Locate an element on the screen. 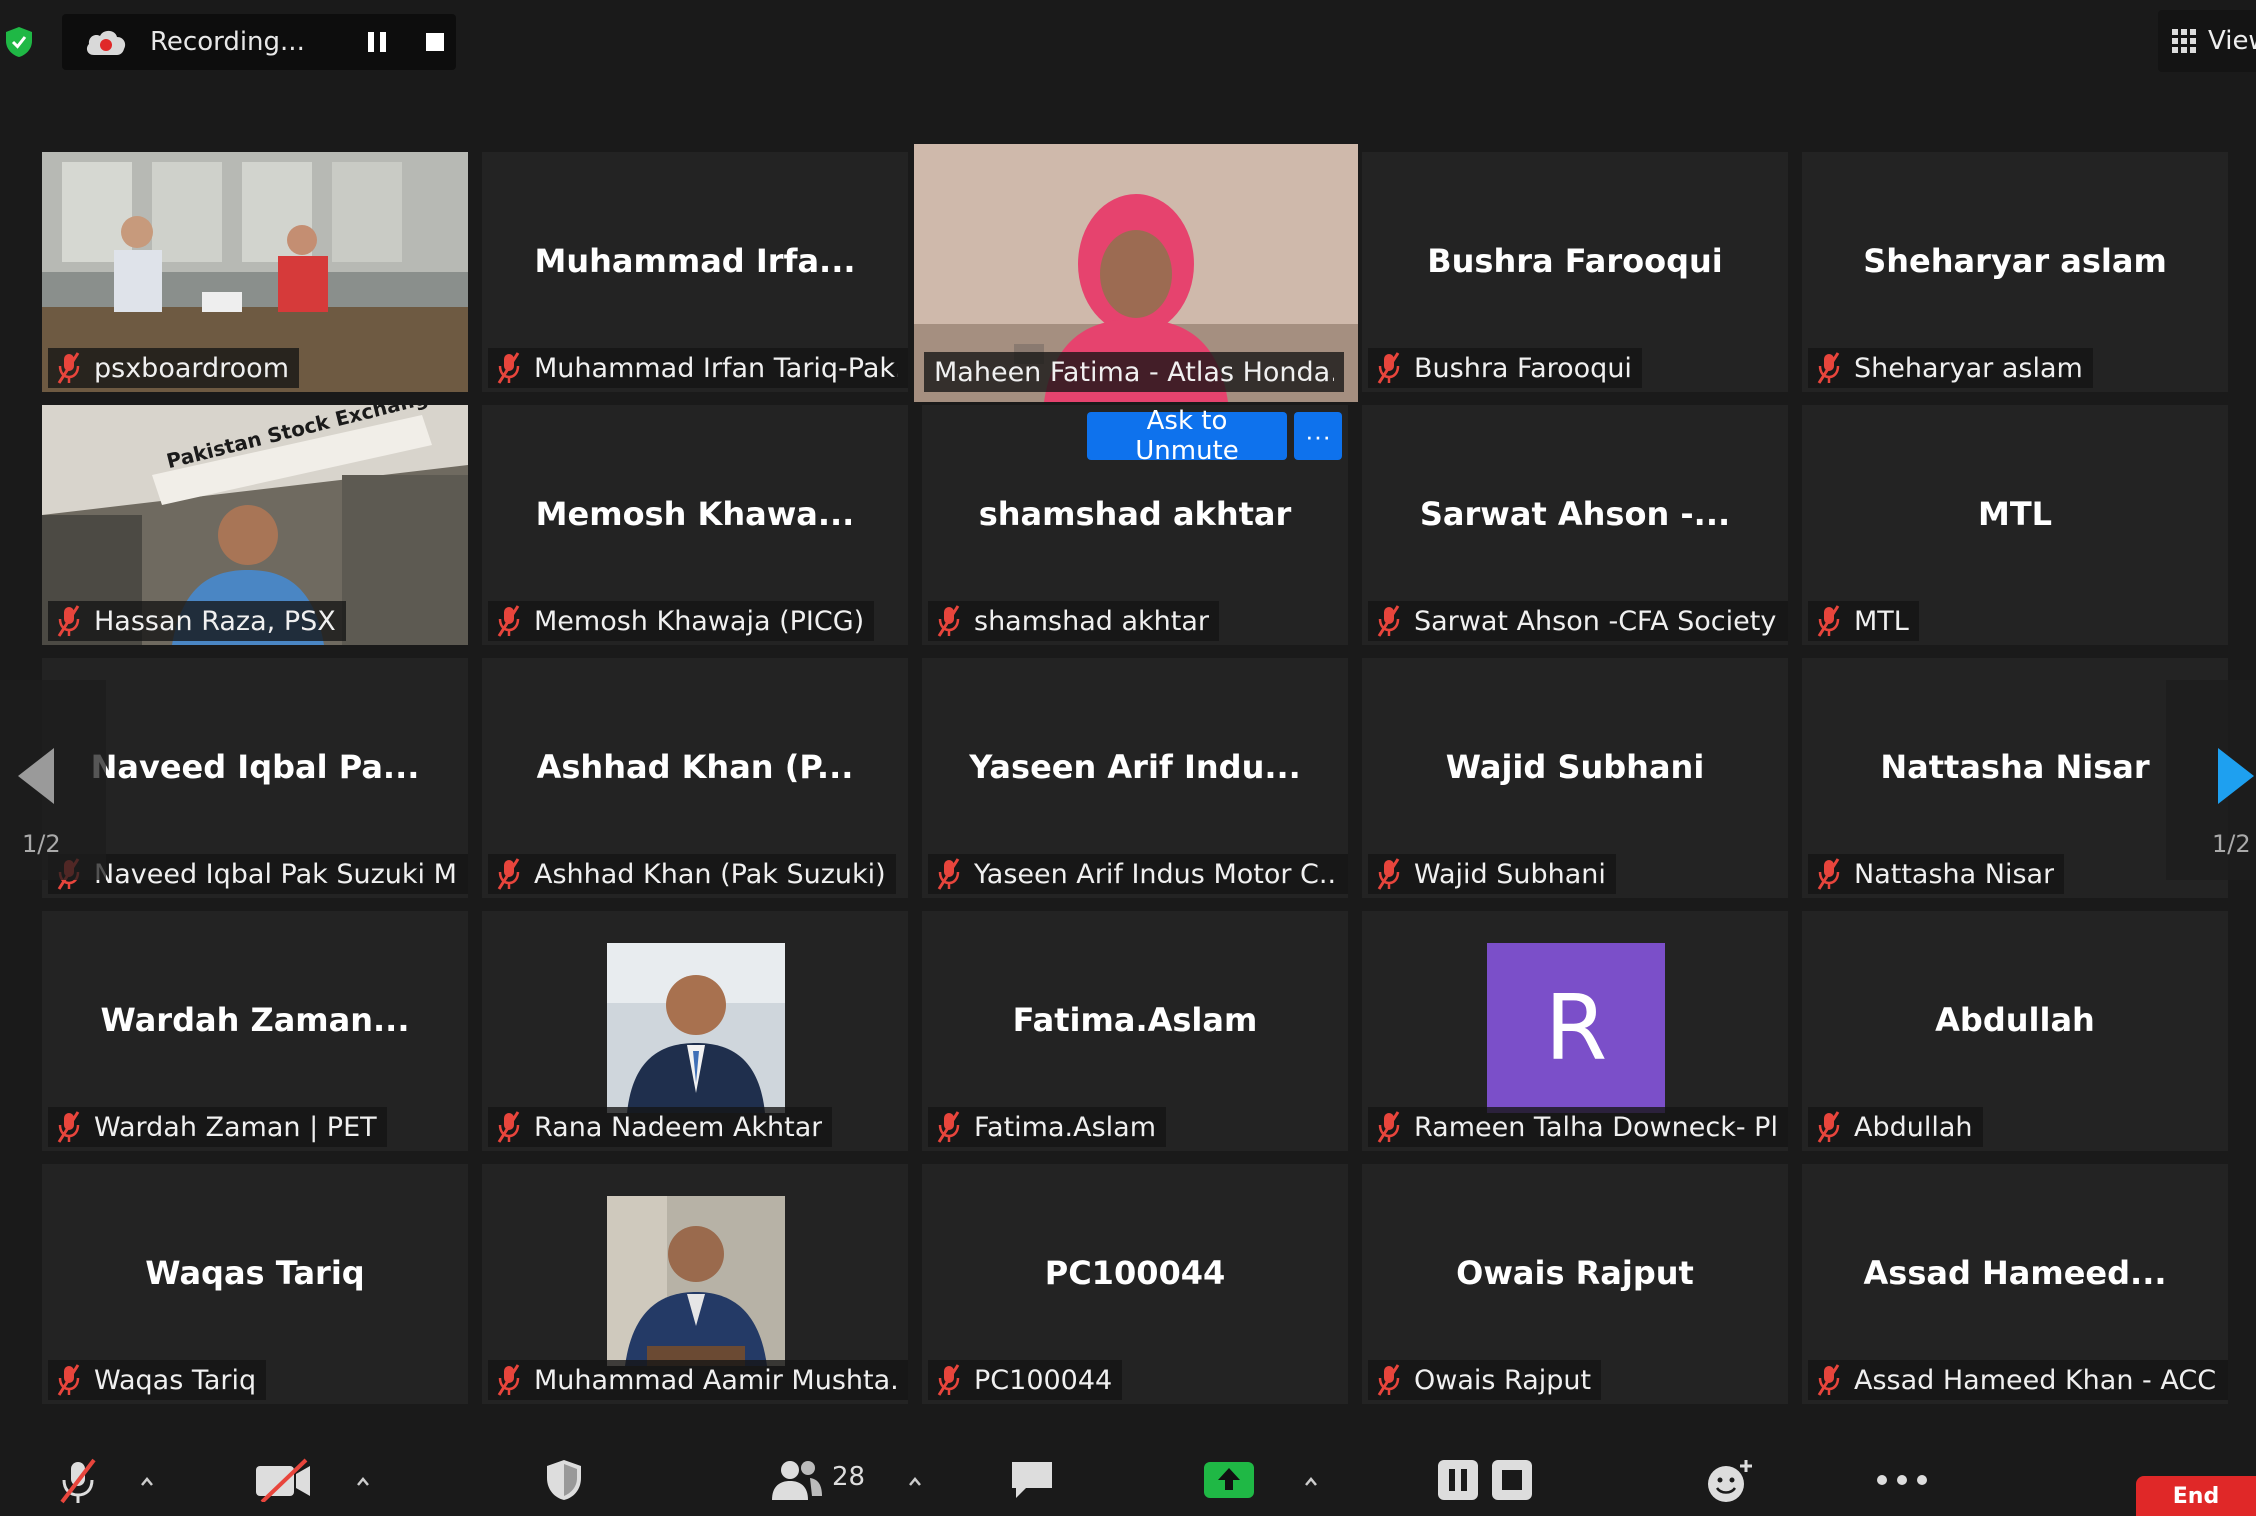 This screenshot has width=2256, height=1516. pause-stop-recording-icon is located at coordinates (1485, 1480).